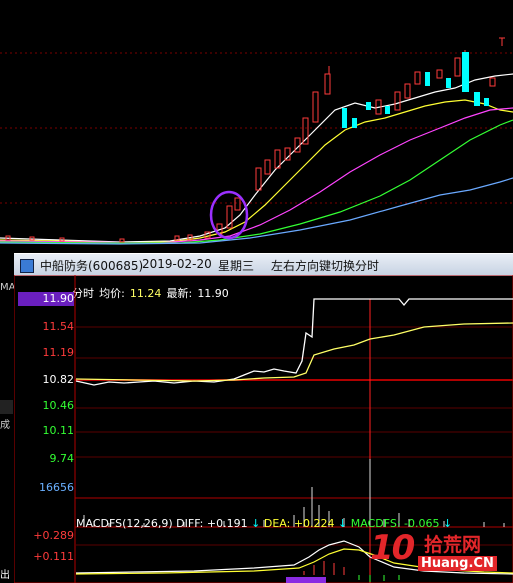  Describe the element at coordinates (227, 523) in the screenshot. I see `diff-value: +0.191` at that location.